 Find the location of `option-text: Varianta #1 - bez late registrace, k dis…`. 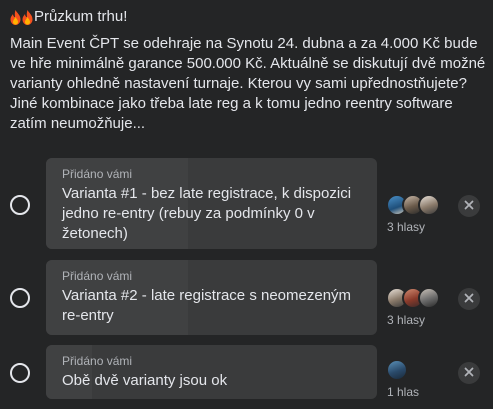

option-text: Varianta #1 - bez late registrace, k dis… is located at coordinates (207, 213).